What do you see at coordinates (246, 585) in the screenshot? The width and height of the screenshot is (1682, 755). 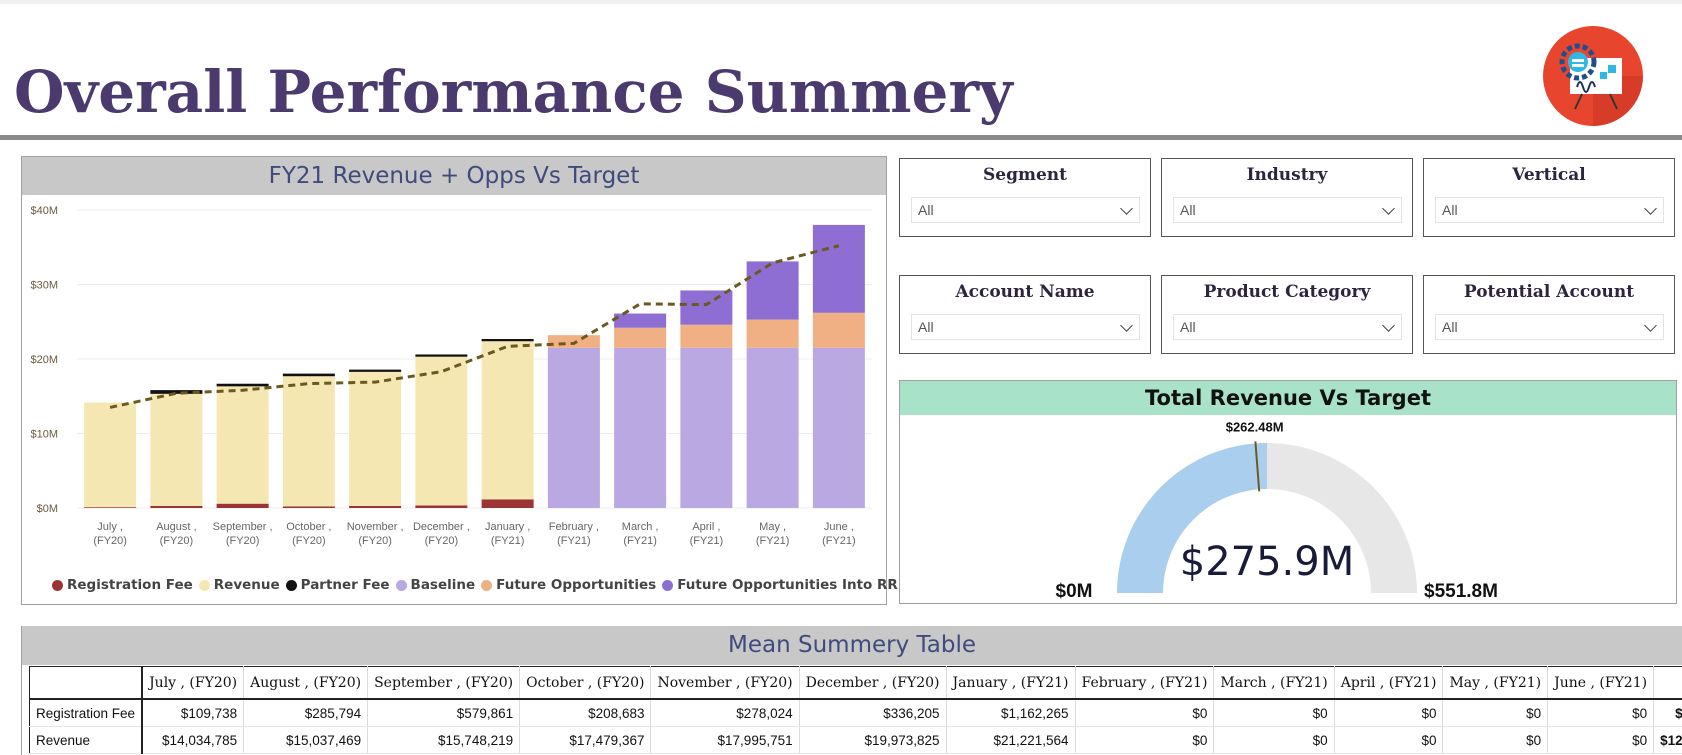 I see `legend-label: Revenue` at bounding box center [246, 585].